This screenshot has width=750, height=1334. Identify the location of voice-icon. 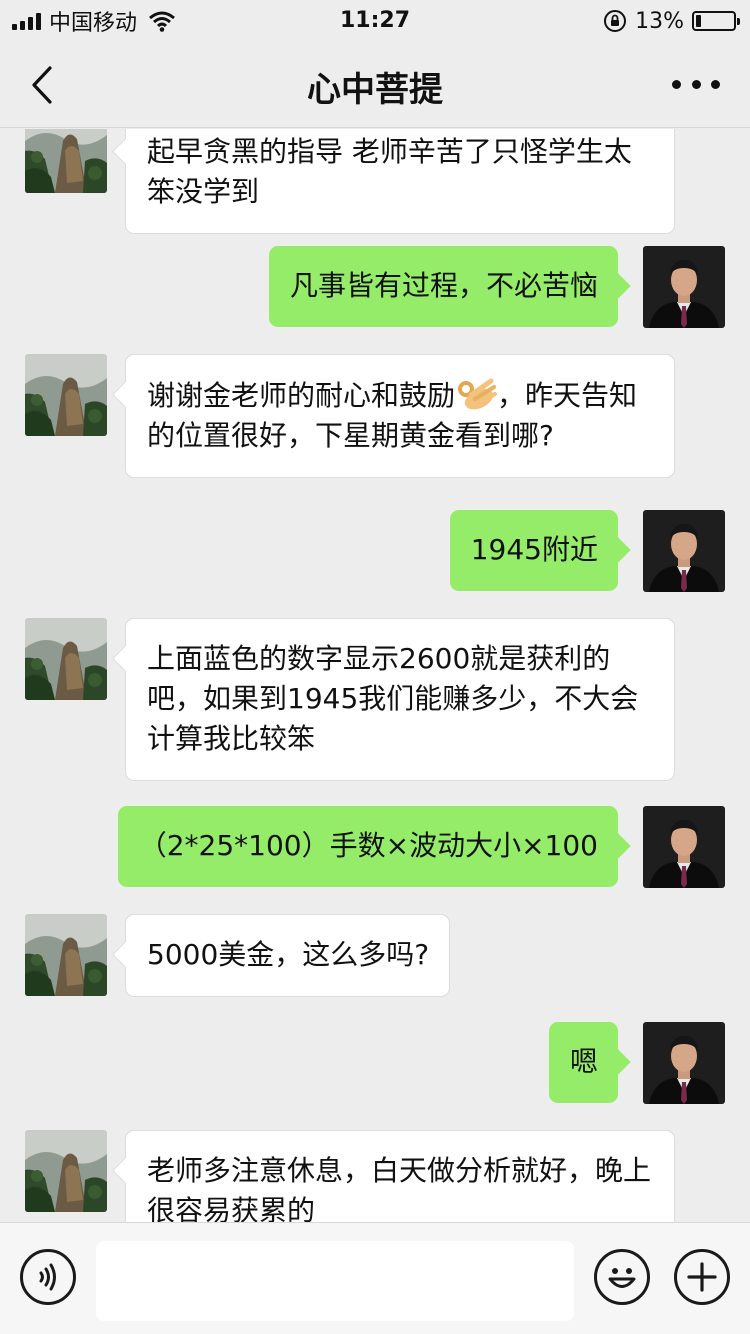
(47, 1277).